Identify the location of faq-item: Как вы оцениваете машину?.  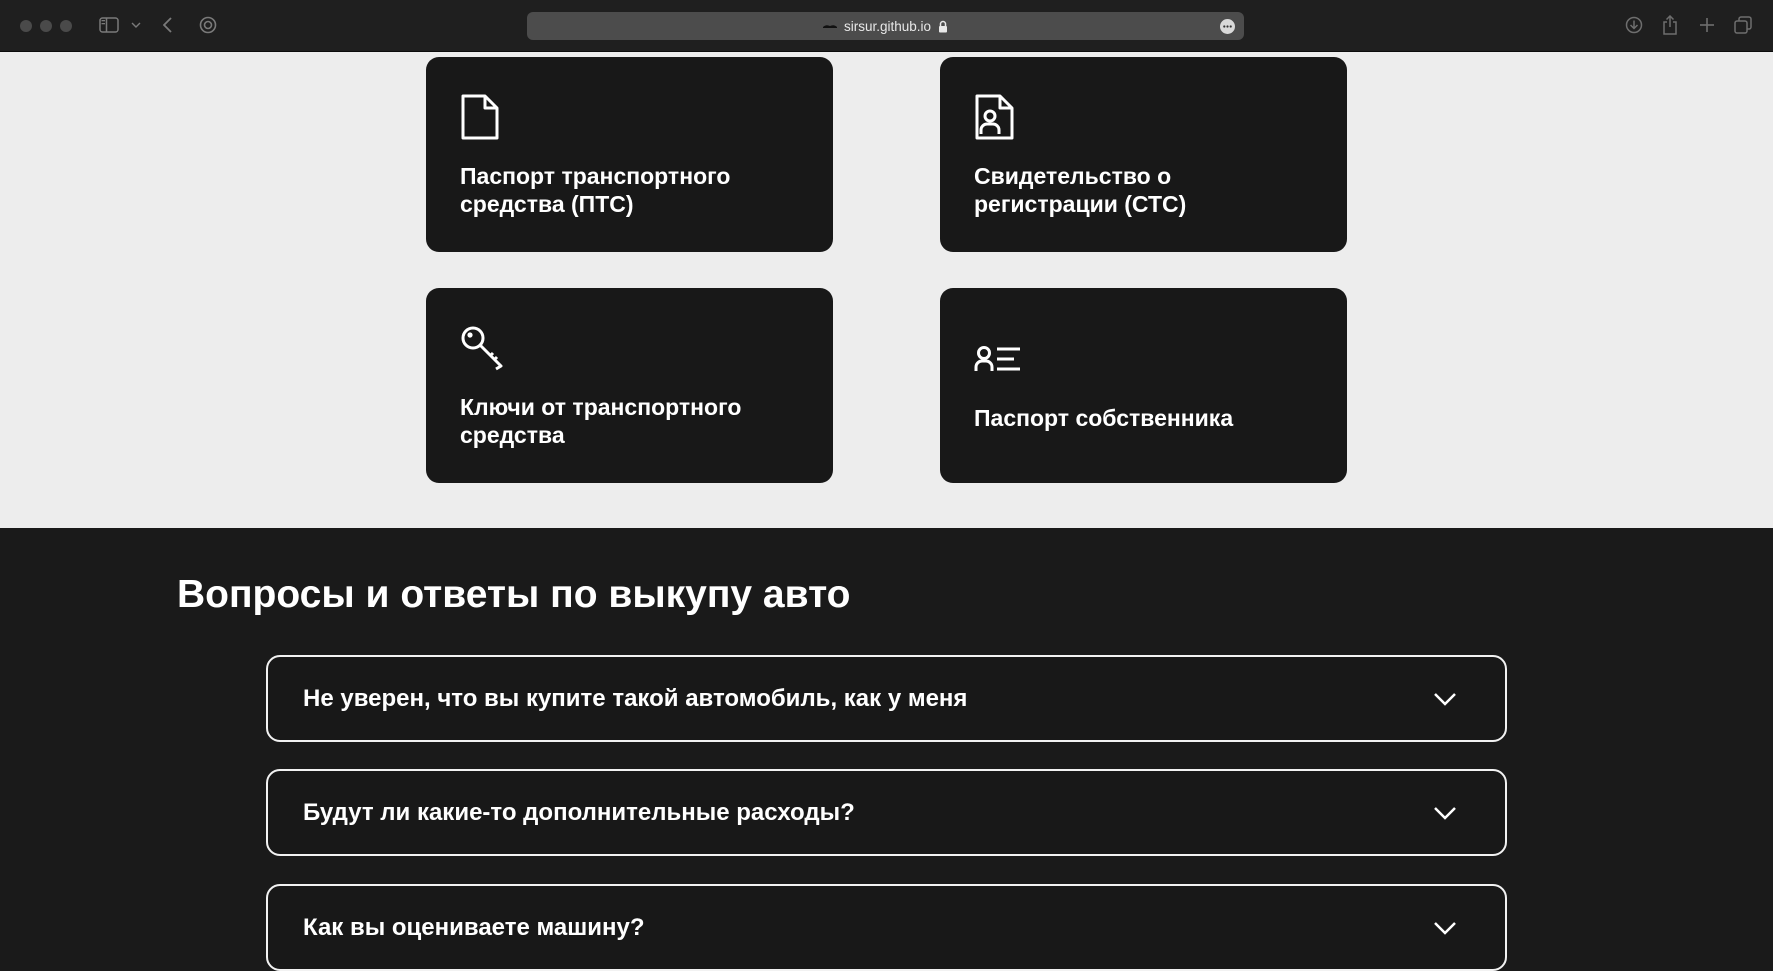
(886, 927).